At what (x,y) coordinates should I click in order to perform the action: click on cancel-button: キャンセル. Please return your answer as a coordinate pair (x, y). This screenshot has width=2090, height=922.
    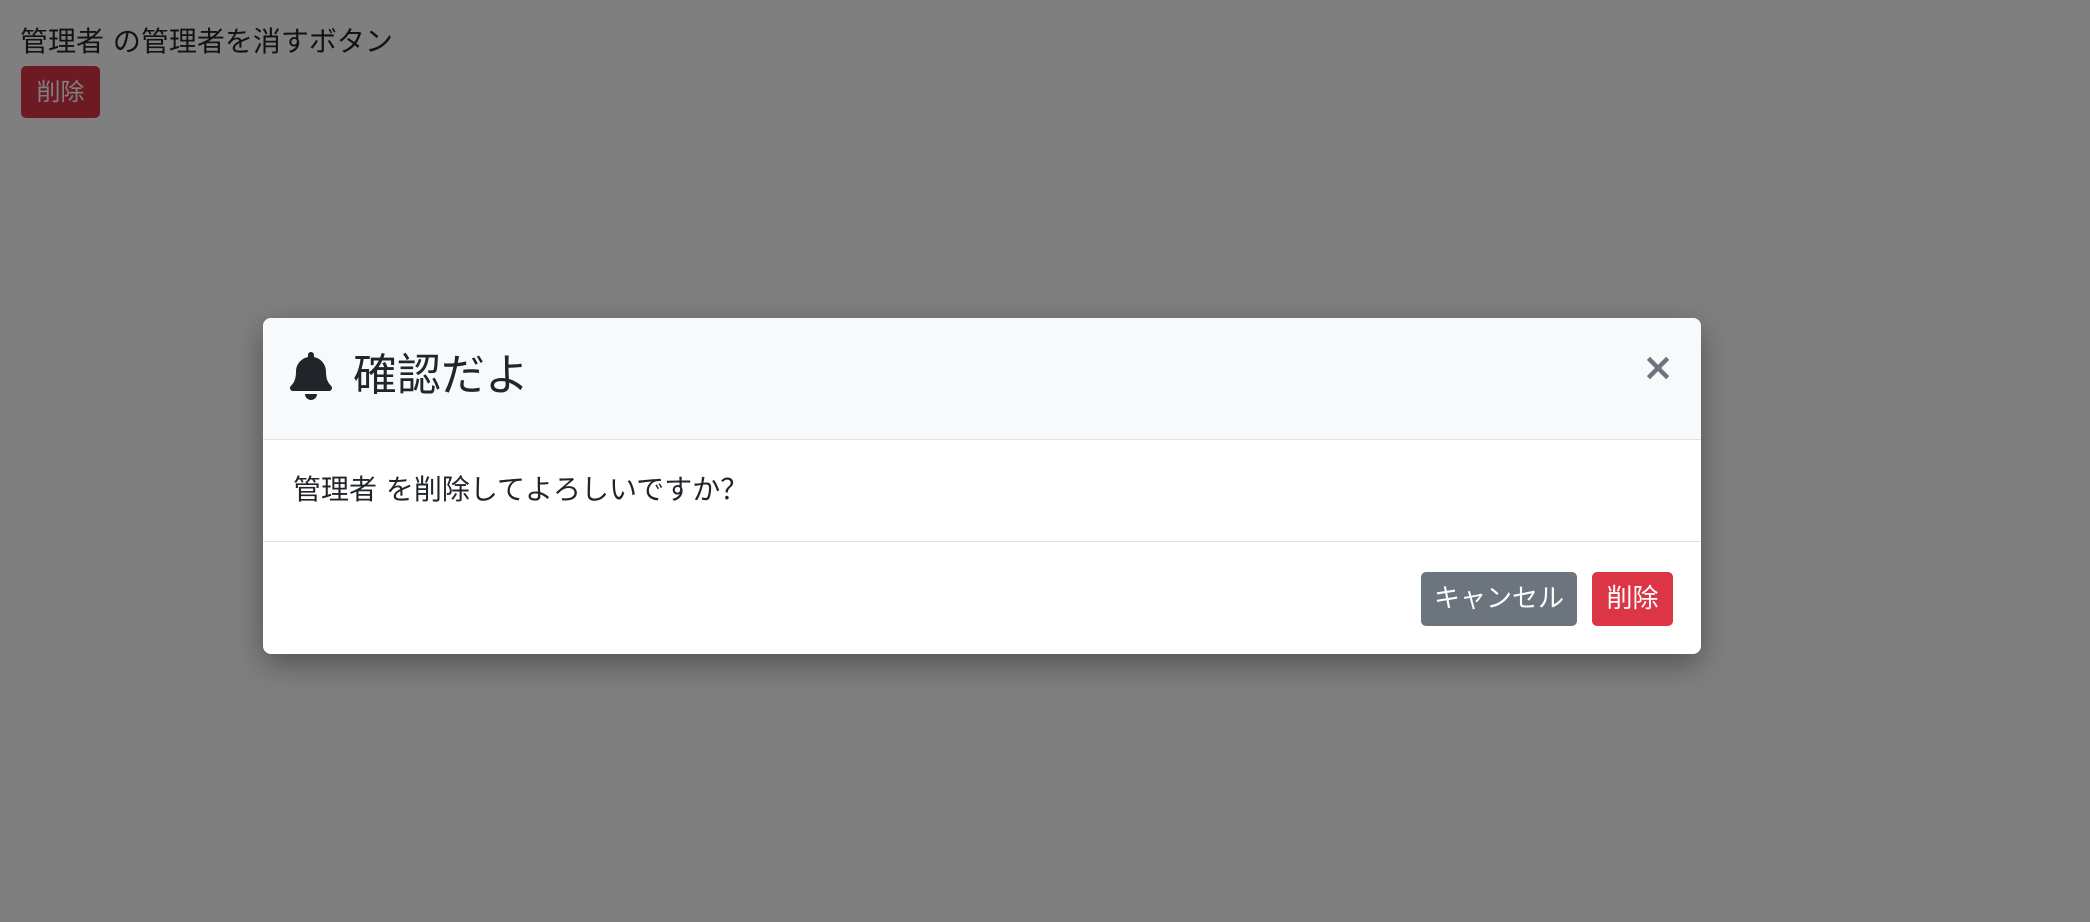
    Looking at the image, I should click on (1499, 599).